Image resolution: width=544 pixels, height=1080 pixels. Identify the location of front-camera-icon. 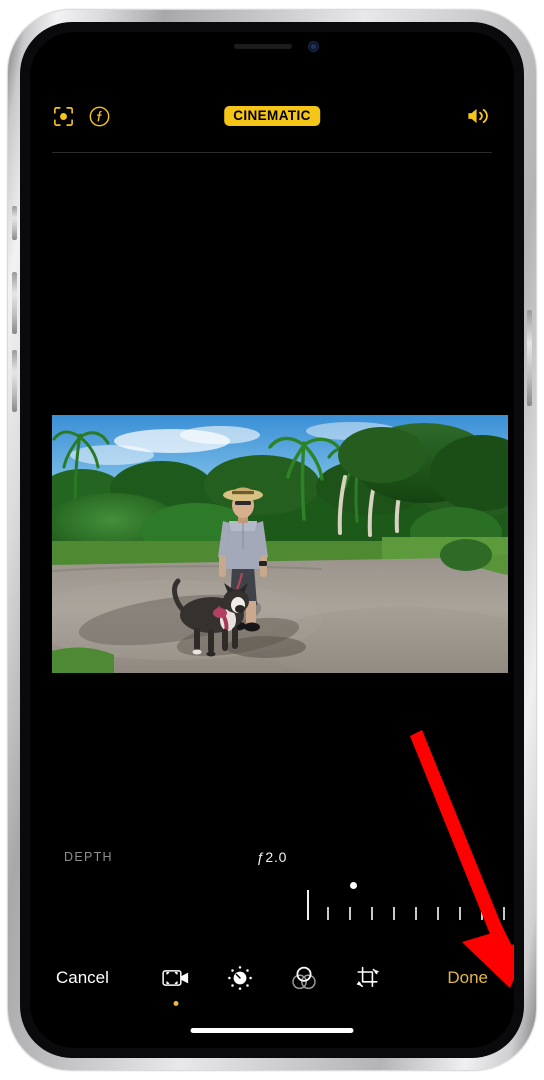
(313, 46).